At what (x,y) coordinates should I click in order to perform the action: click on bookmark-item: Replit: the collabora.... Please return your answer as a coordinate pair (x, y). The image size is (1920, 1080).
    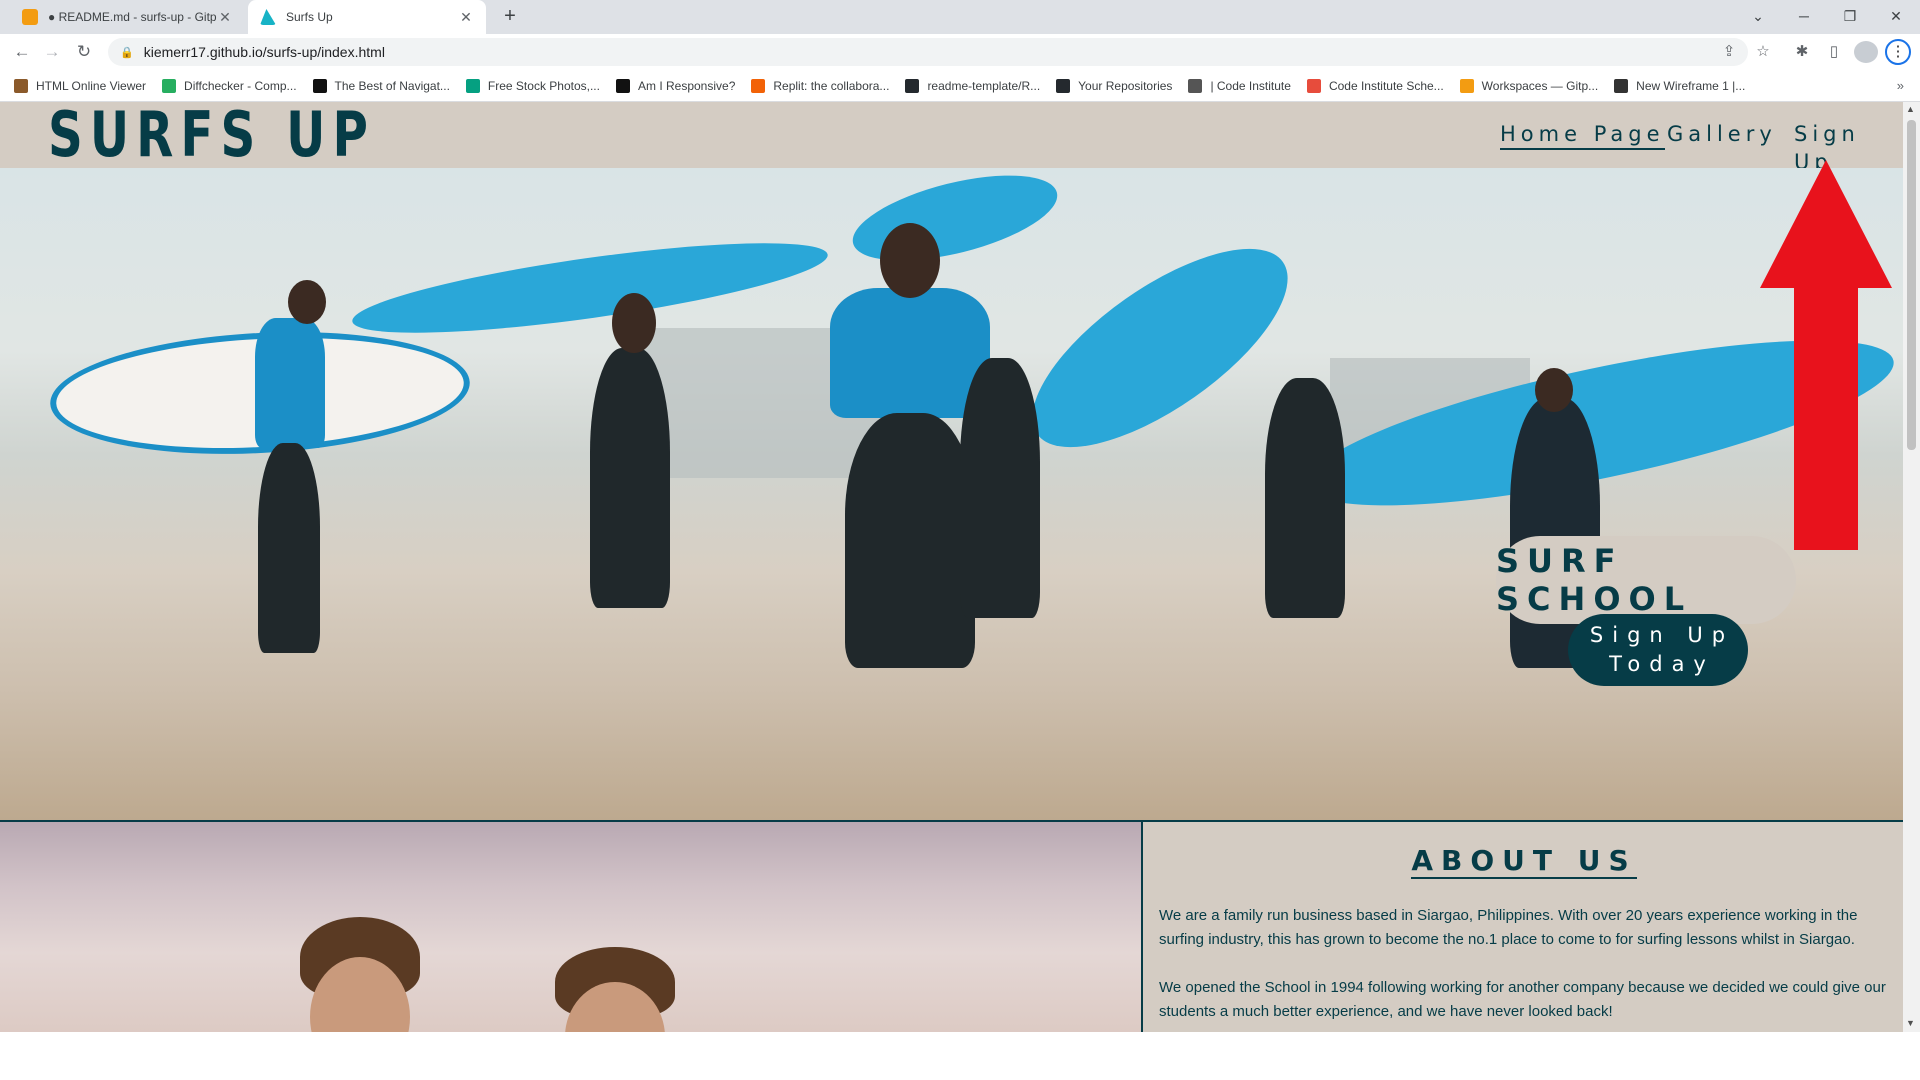
    Looking at the image, I should click on (820, 85).